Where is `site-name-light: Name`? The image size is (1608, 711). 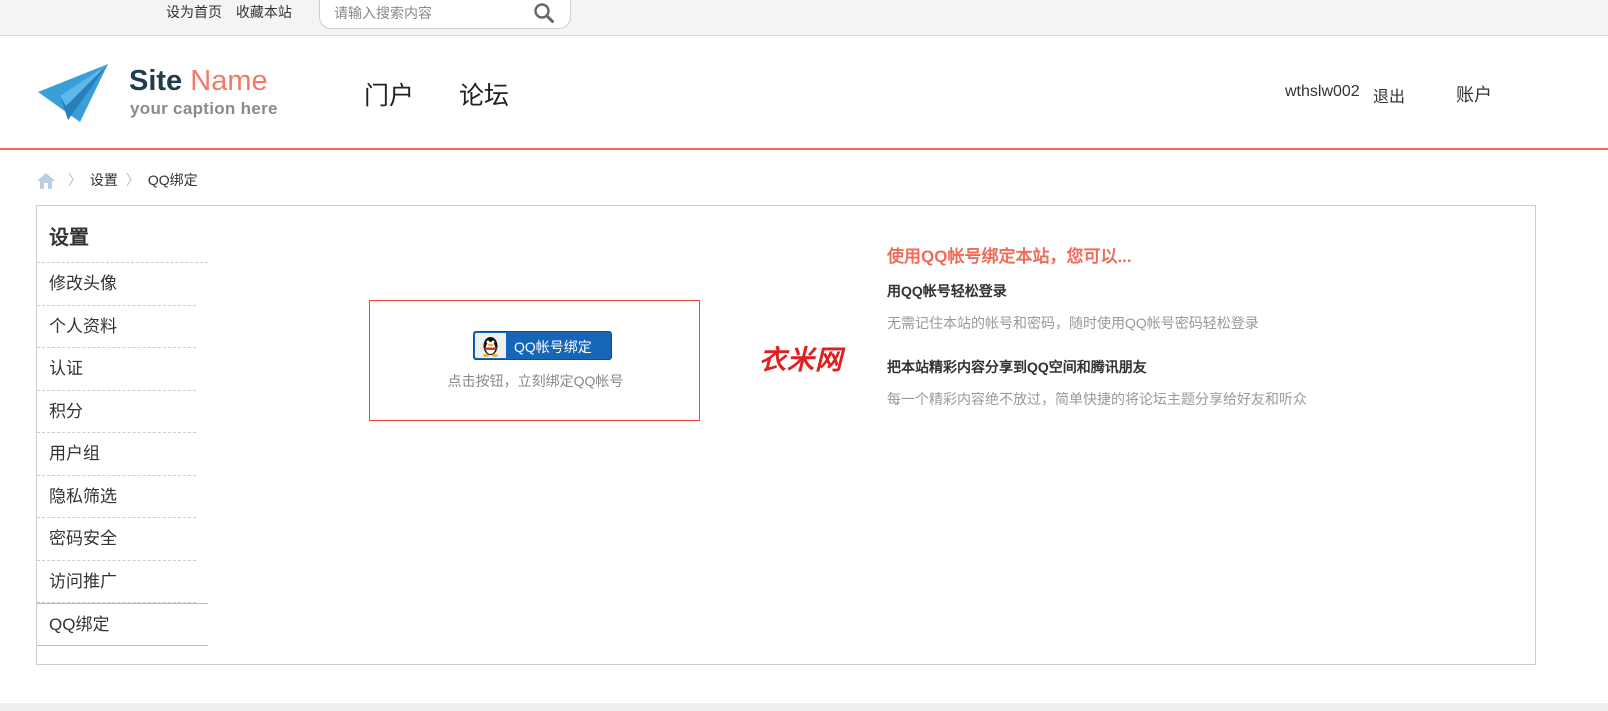 site-name-light: Name is located at coordinates (225, 81).